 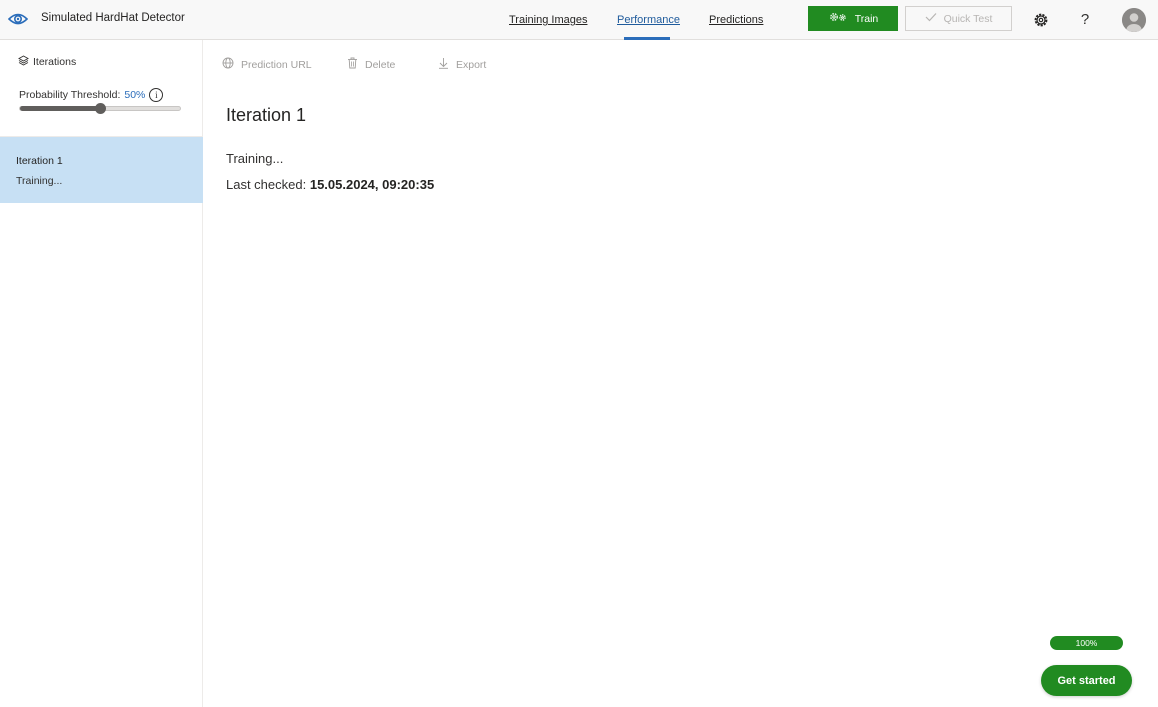 I want to click on trash-icon, so click(x=352, y=64).